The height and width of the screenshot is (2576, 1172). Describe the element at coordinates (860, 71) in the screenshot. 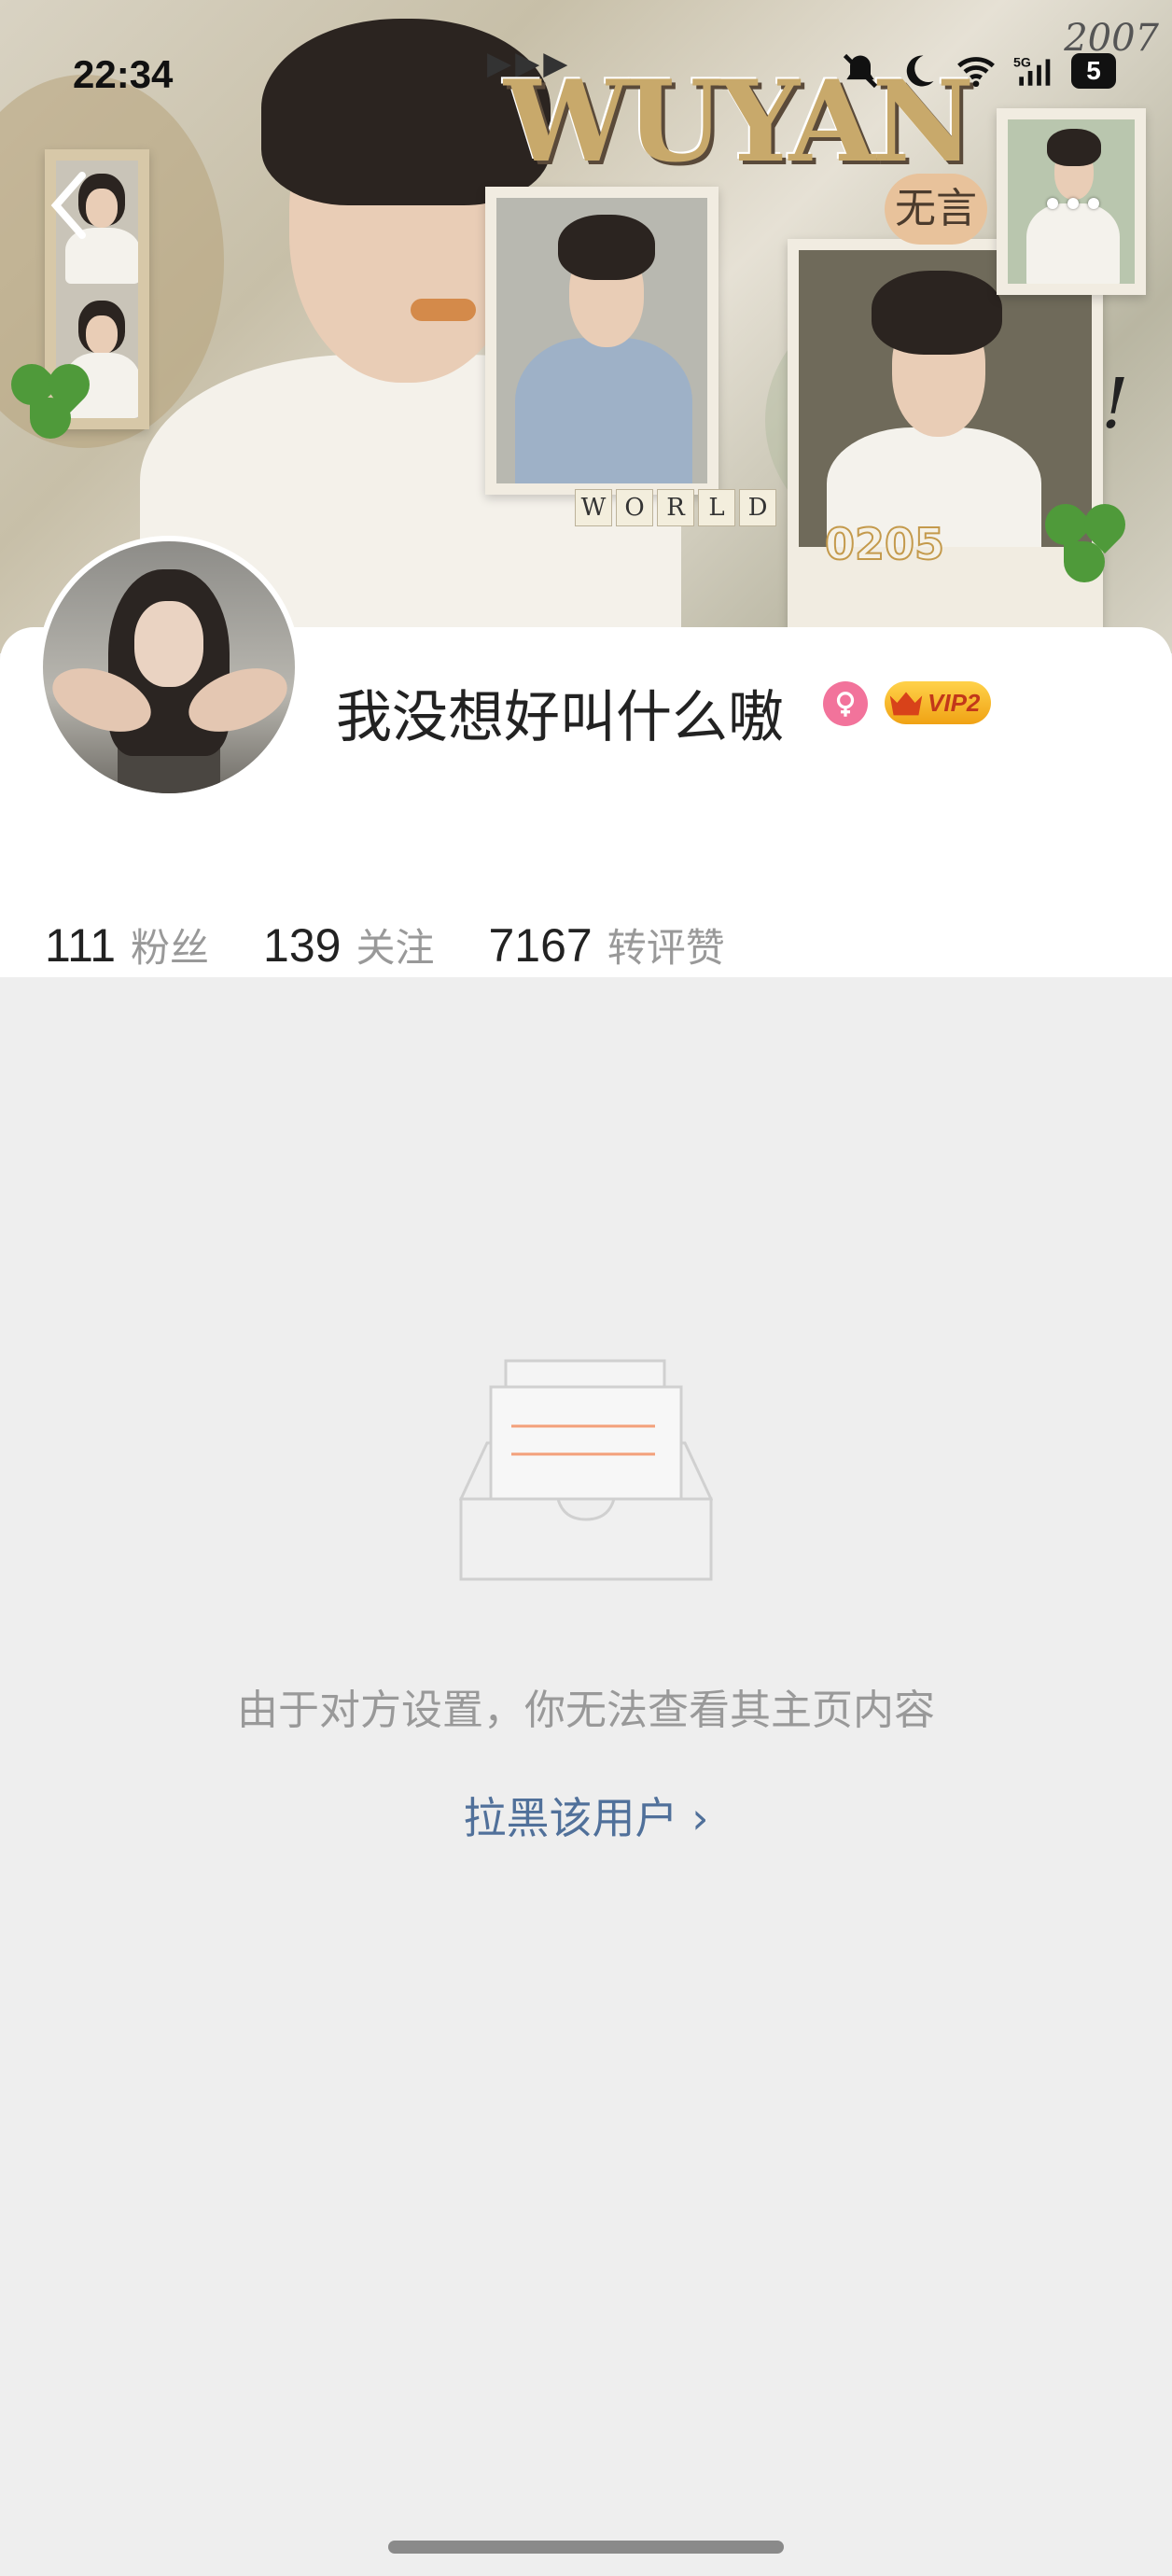

I see `mute-bell-icon` at that location.